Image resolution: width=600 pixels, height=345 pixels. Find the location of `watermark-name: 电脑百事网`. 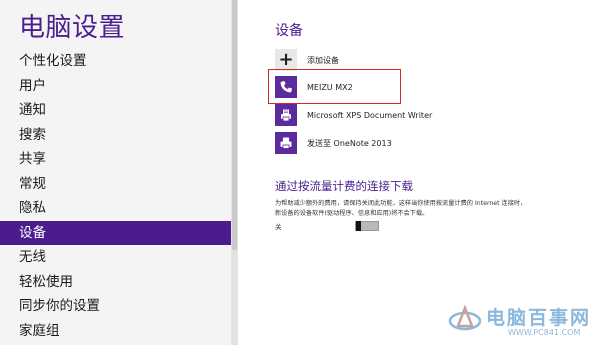

watermark-name: 电脑百事网 is located at coordinates (539, 318).